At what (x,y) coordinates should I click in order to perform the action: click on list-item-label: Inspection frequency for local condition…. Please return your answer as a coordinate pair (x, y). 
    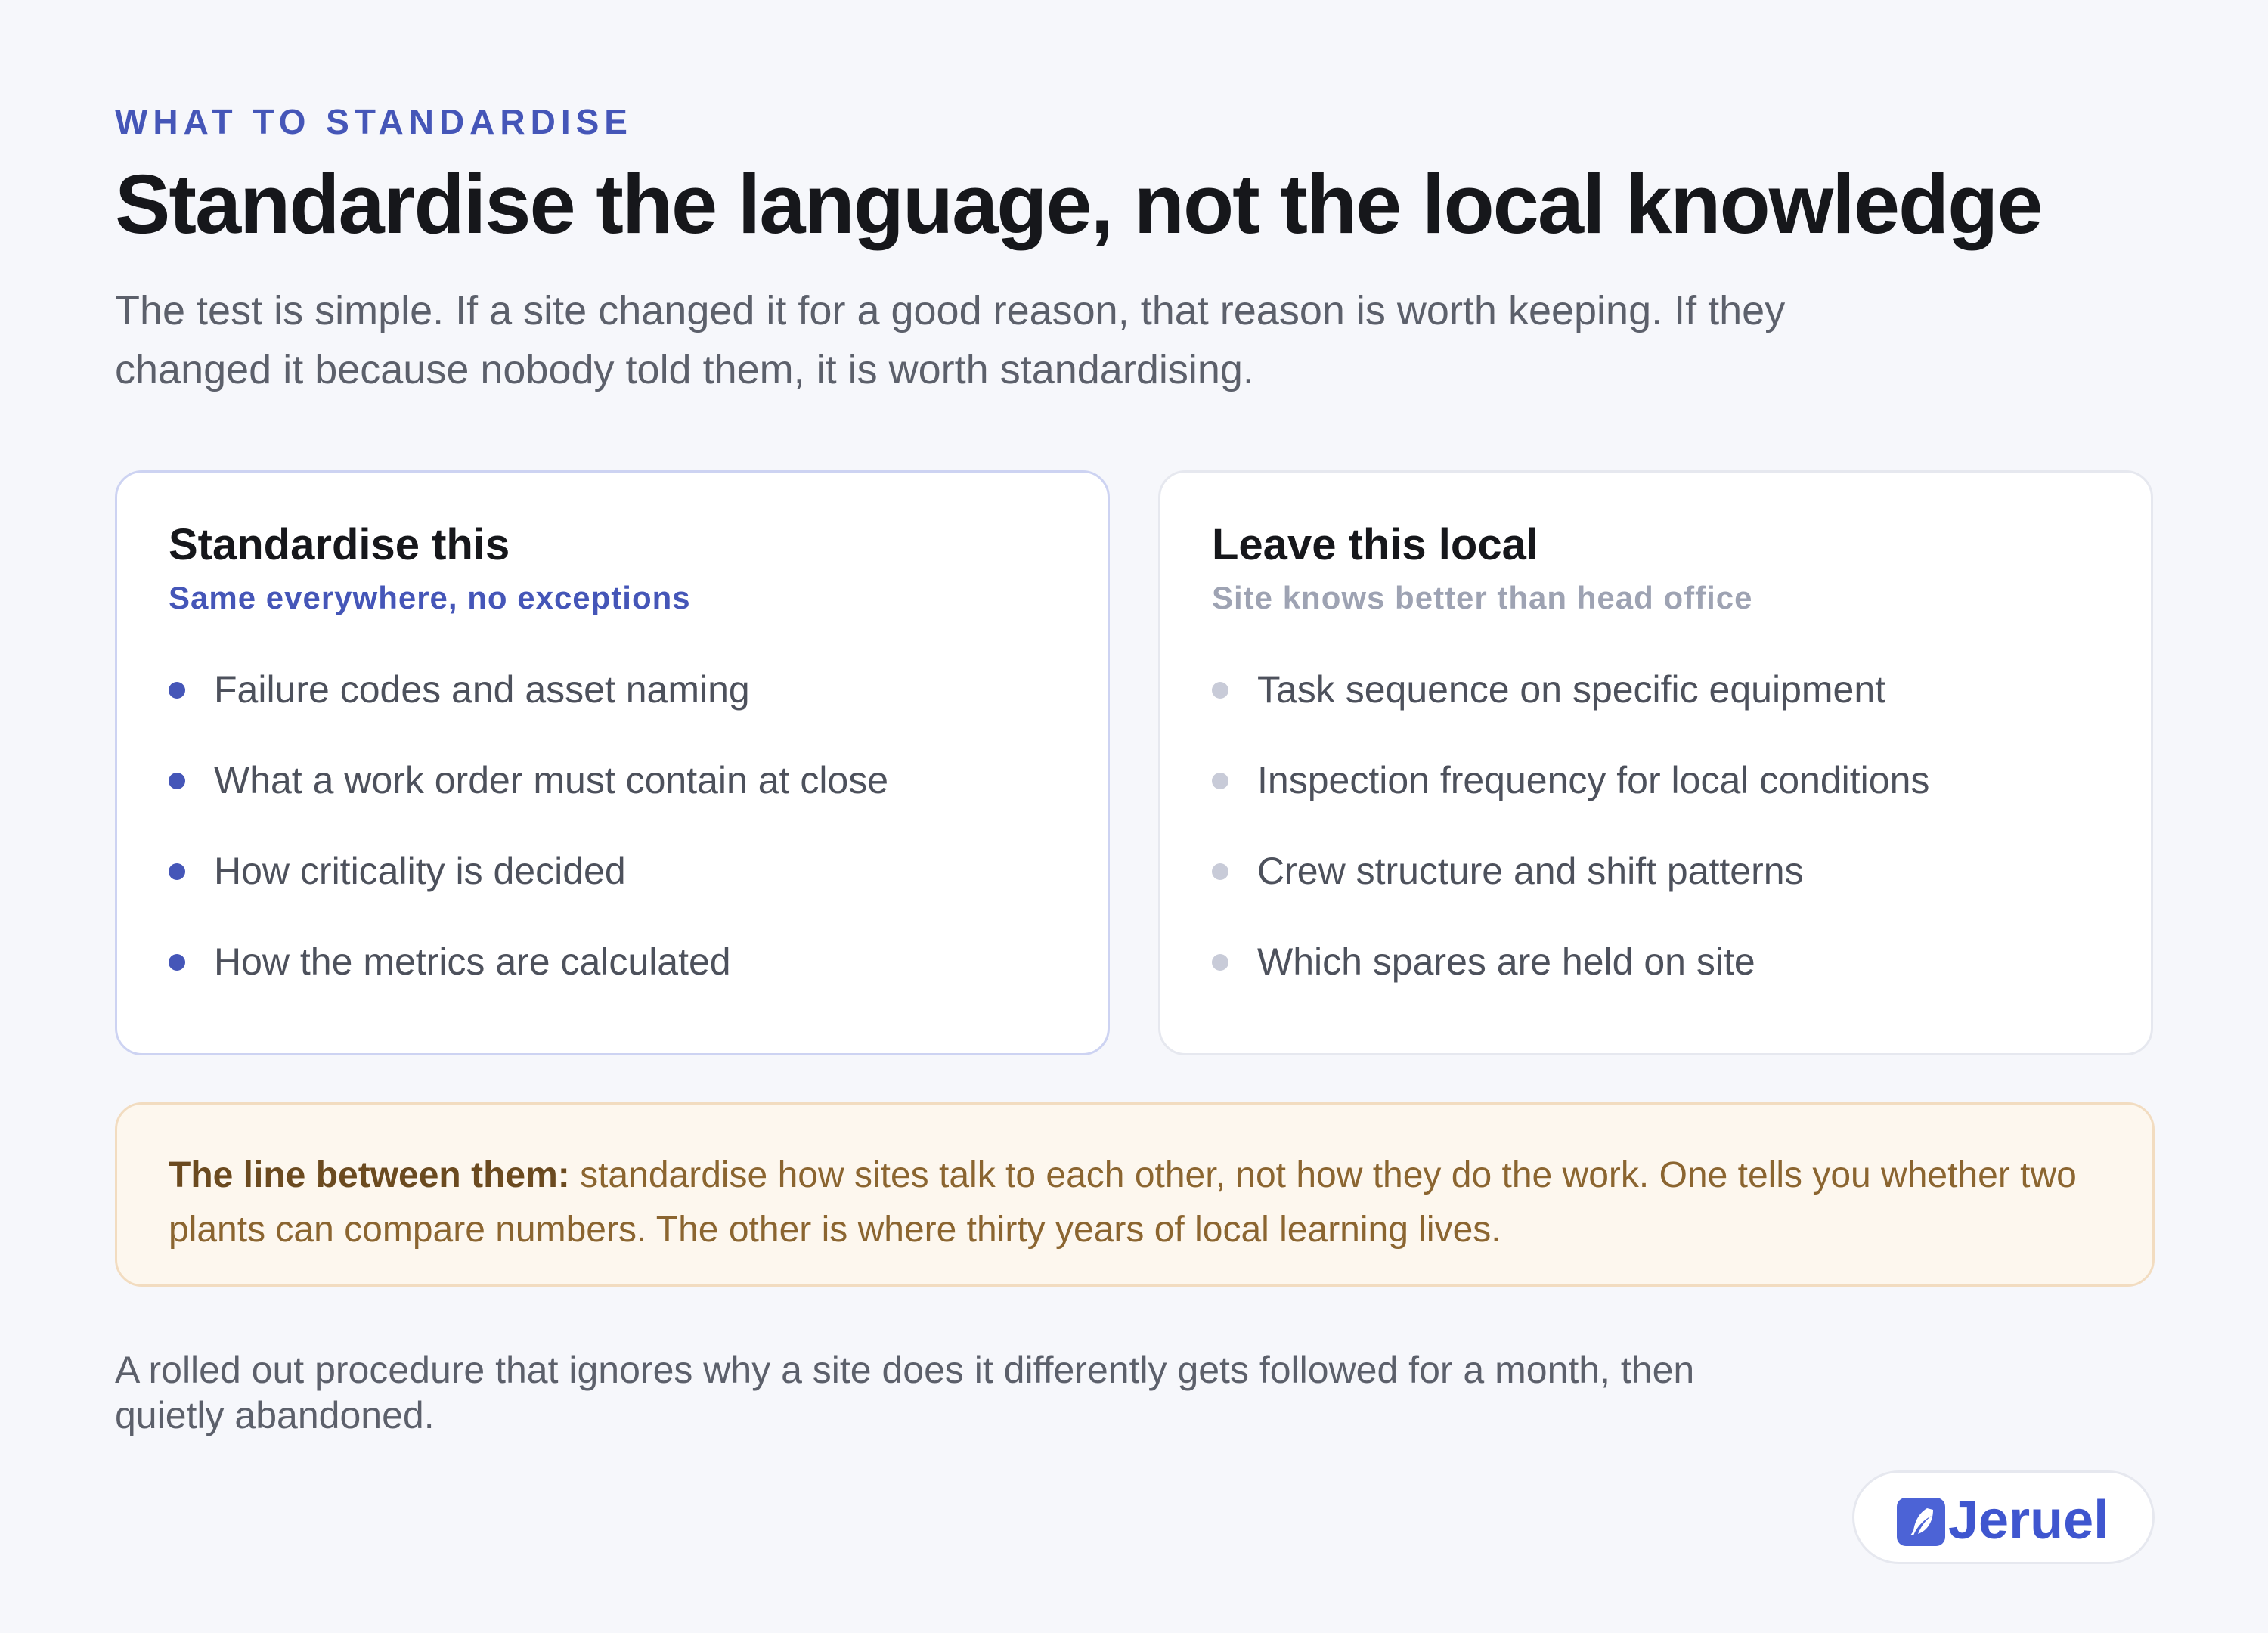
    Looking at the image, I should click on (1593, 780).